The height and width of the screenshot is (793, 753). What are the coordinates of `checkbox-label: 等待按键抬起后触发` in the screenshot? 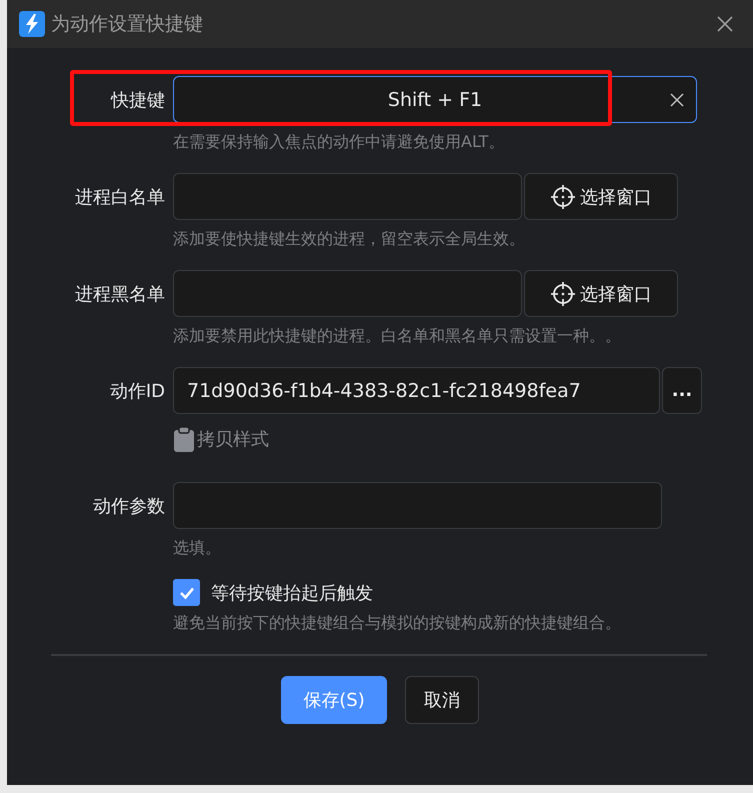 It's located at (292, 593).